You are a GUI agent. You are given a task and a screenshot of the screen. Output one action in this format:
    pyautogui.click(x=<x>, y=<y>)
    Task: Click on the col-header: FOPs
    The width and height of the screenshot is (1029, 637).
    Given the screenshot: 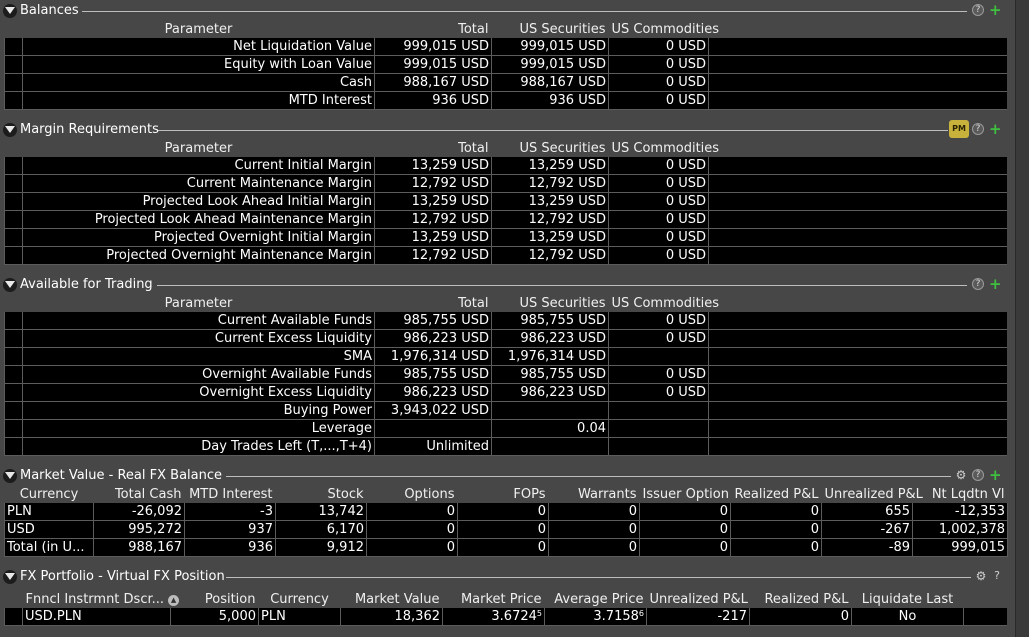 What is the action you would take?
    pyautogui.click(x=503, y=494)
    